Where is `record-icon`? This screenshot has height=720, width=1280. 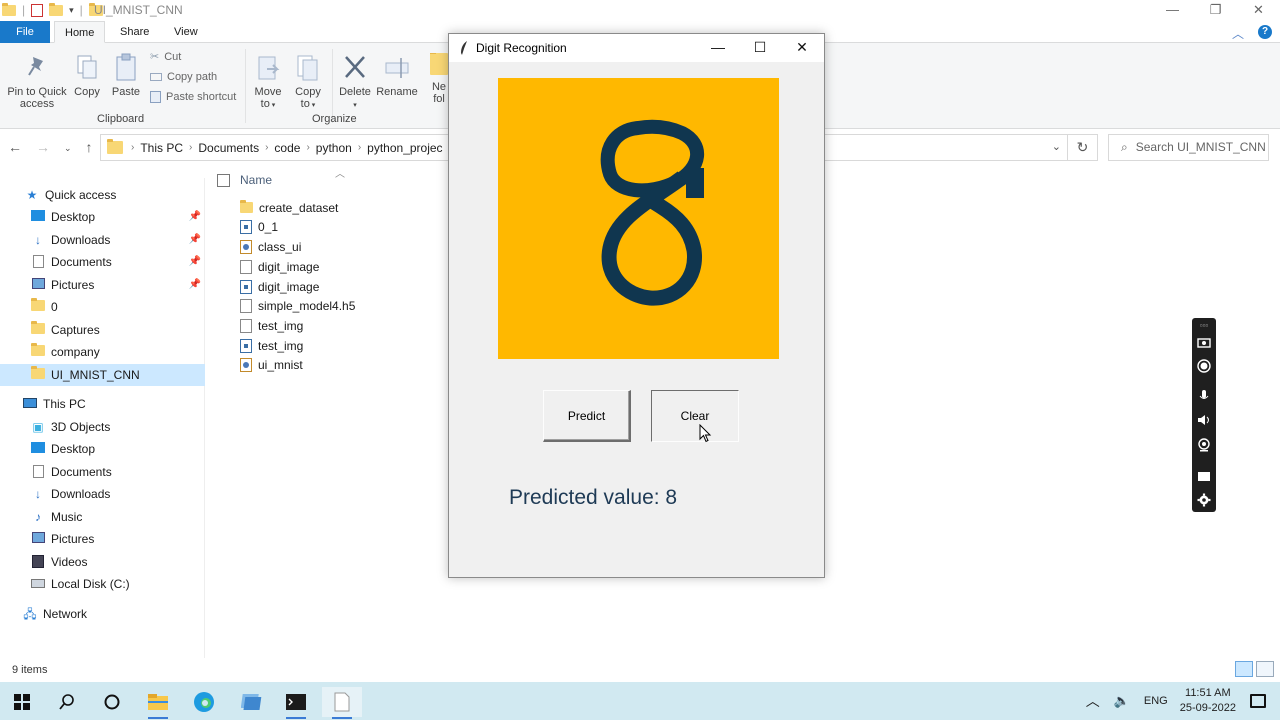 record-icon is located at coordinates (1204, 366).